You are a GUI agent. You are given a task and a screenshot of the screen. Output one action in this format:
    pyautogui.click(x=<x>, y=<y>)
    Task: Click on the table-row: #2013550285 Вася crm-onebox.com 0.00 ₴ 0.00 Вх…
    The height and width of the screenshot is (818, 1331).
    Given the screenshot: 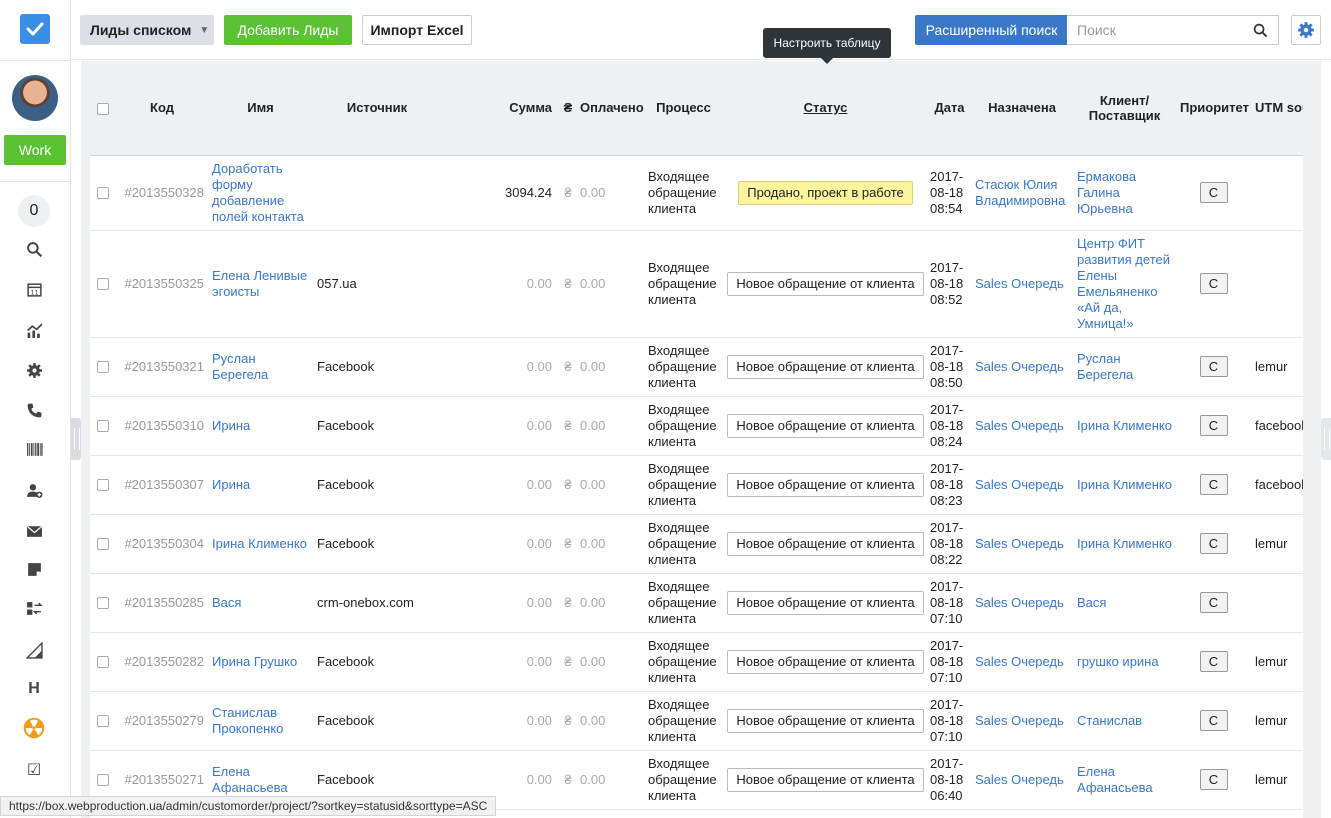 What is the action you would take?
    pyautogui.click(x=696, y=603)
    